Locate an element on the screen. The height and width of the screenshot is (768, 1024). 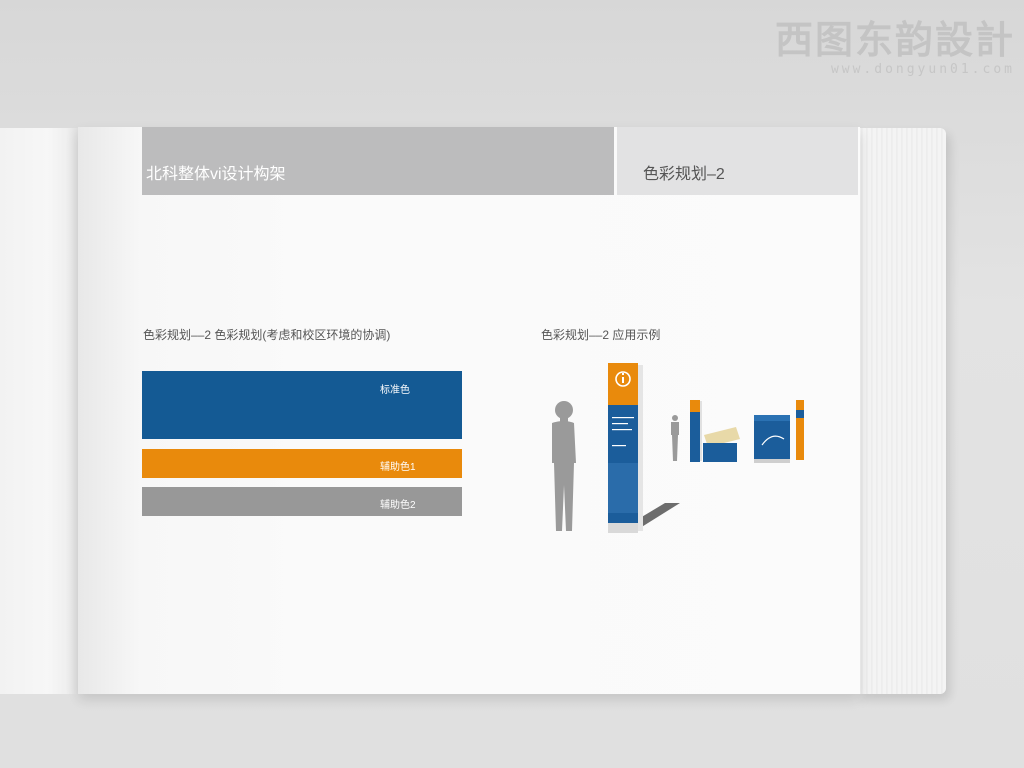
auxiliary-color-2-swatch: 辅助色2 is located at coordinates (302, 501).